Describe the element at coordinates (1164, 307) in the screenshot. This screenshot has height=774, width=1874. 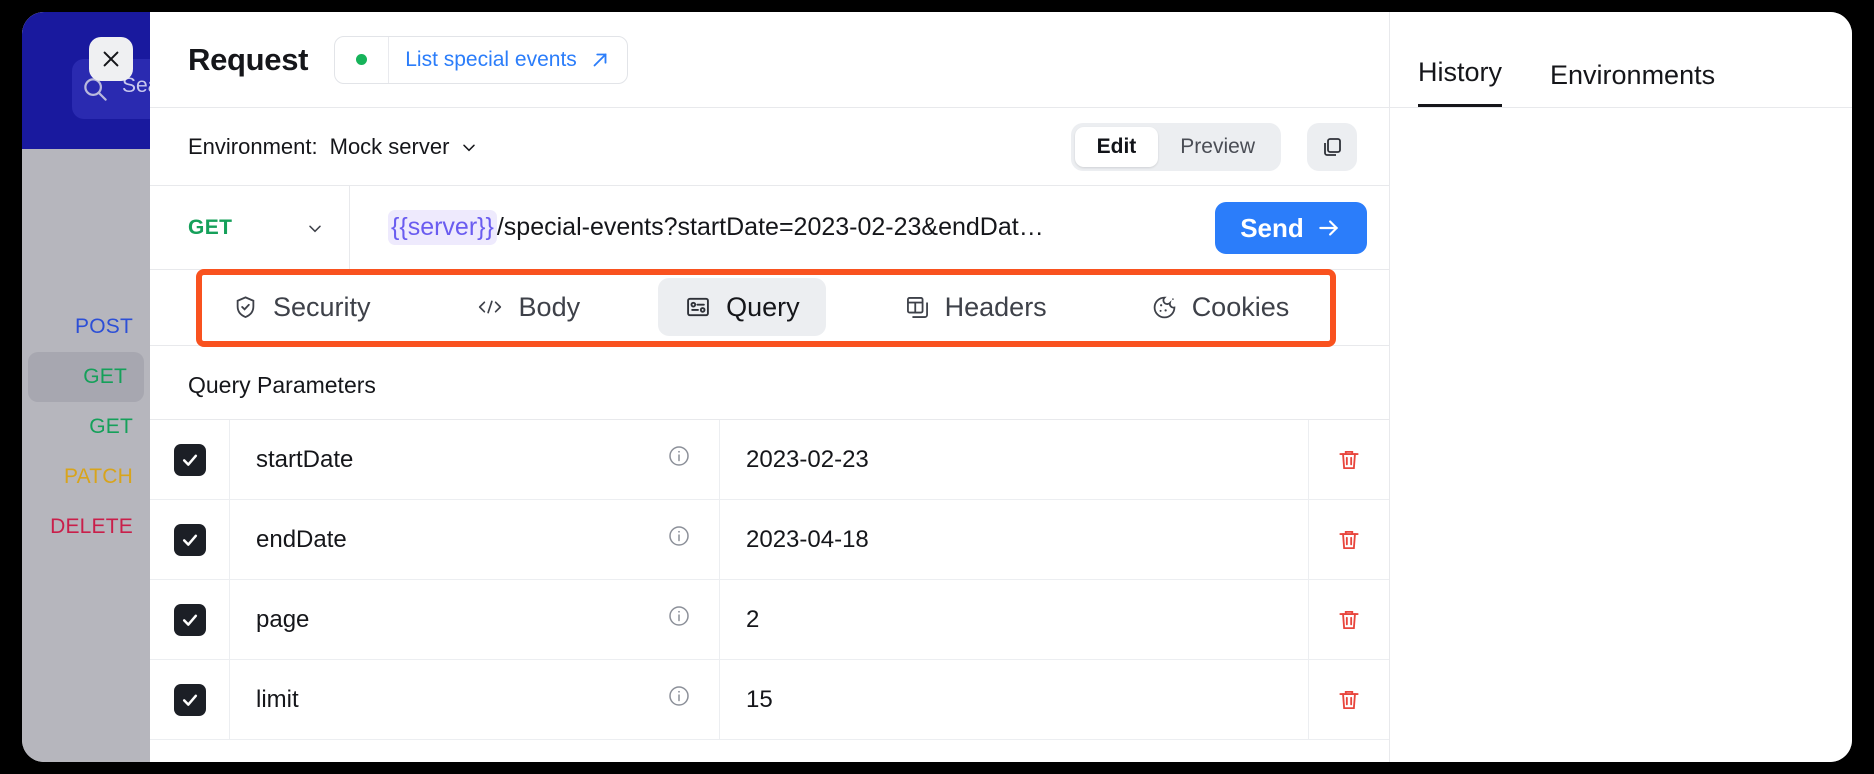
I see `cookie-icon` at that location.